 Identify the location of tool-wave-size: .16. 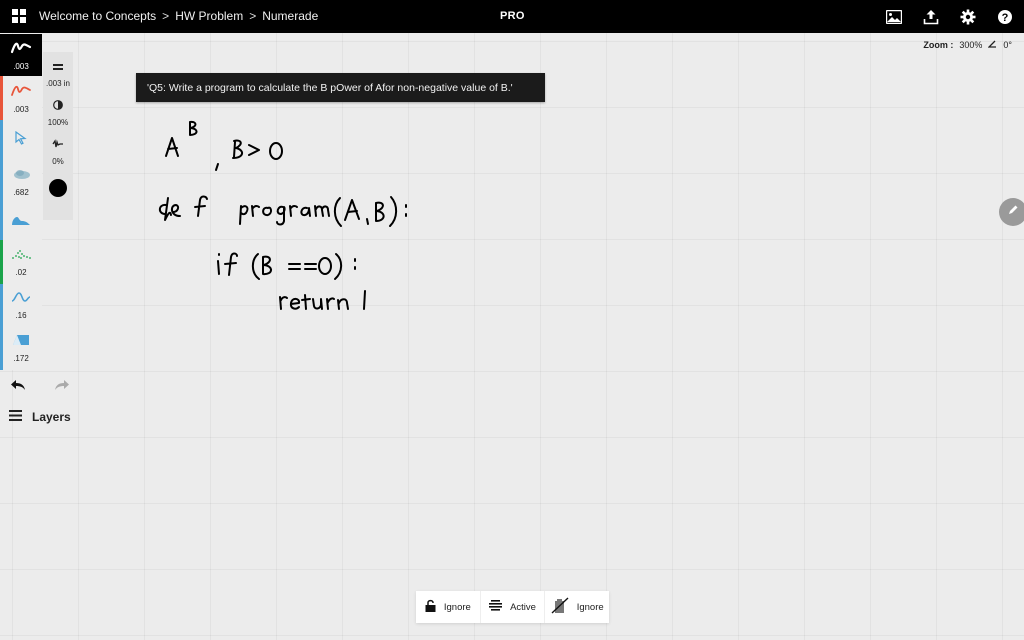
(21, 315).